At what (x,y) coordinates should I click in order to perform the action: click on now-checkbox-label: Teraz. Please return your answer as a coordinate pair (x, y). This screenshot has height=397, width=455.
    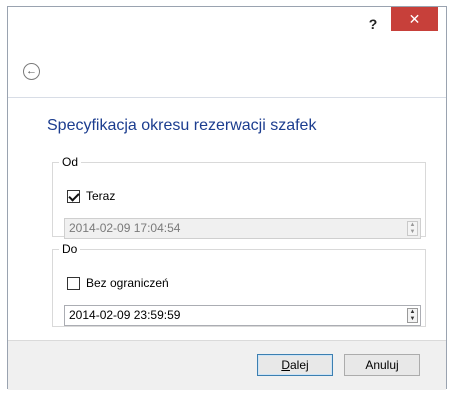
    Looking at the image, I should click on (101, 196).